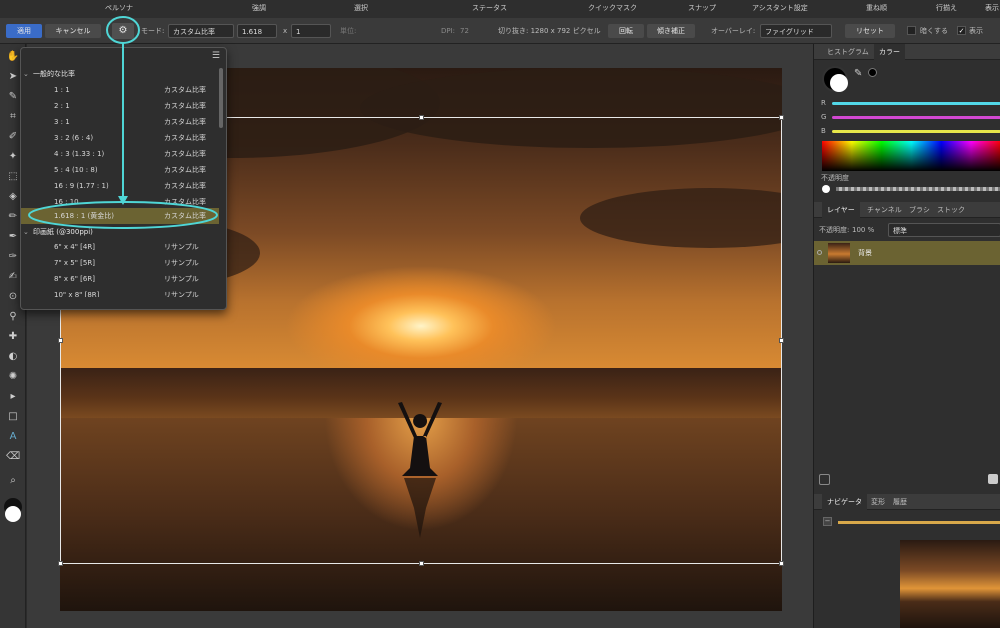 Image resolution: width=1000 pixels, height=628 pixels. What do you see at coordinates (916, 103) in the screenshot?
I see `r-slider` at bounding box center [916, 103].